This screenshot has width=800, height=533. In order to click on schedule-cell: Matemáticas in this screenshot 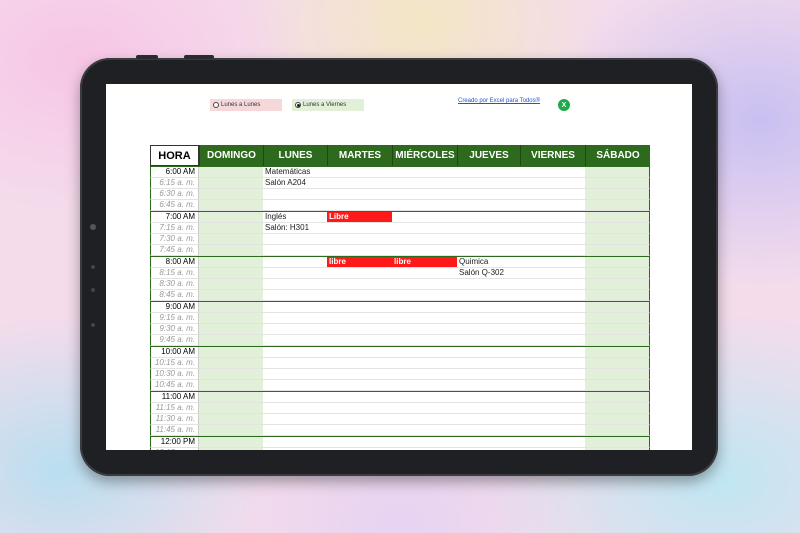, I will do `click(295, 172)`.